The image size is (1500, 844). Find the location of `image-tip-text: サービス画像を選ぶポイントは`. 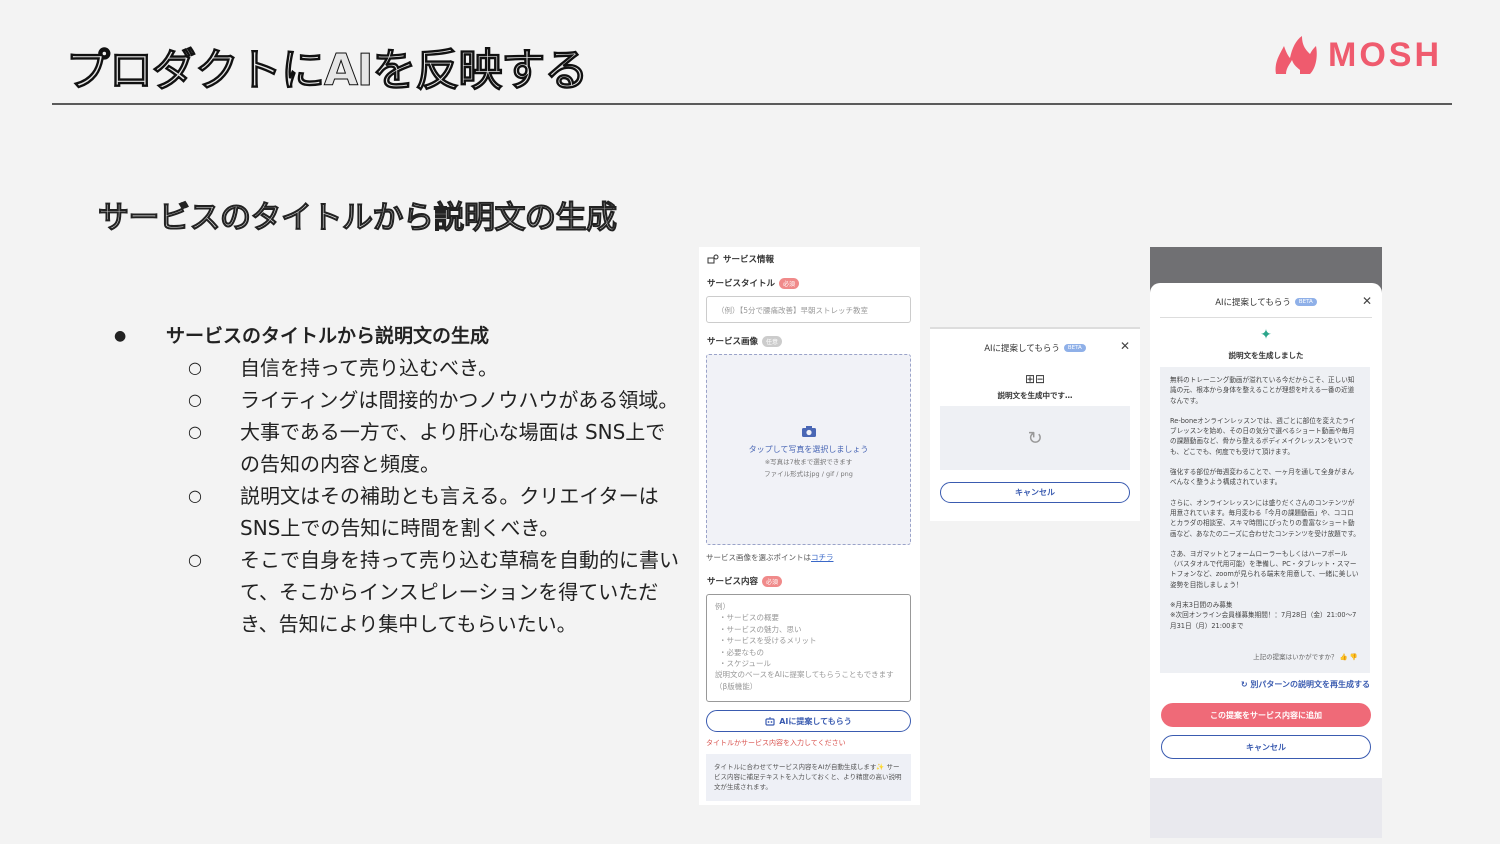

image-tip-text: サービス画像を選ぶポイントは is located at coordinates (758, 557).